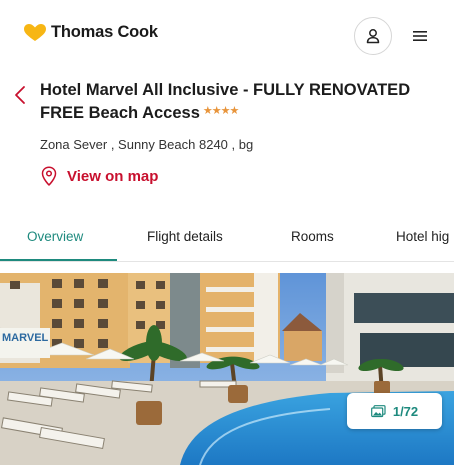 This screenshot has height=465, width=454. I want to click on back-button, so click(20, 95).